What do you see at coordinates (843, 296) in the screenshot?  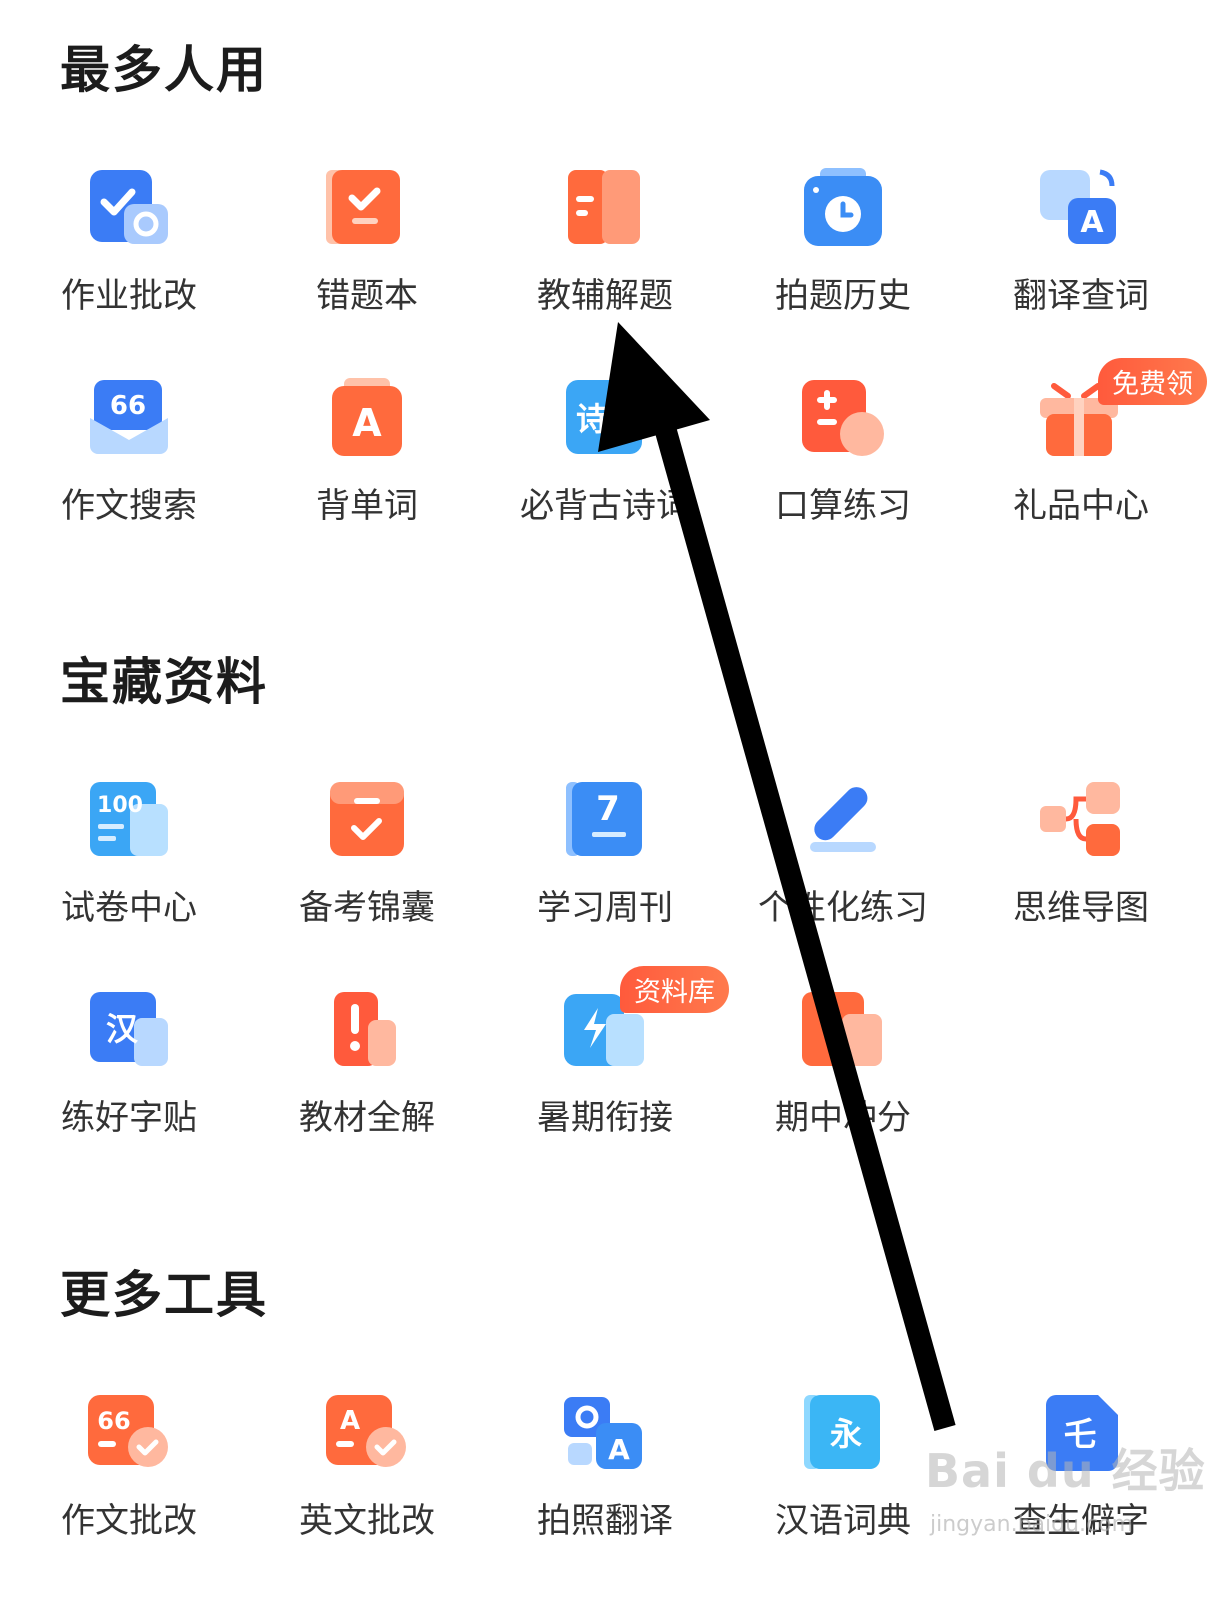 I see `tile-label: 拍题历史` at bounding box center [843, 296].